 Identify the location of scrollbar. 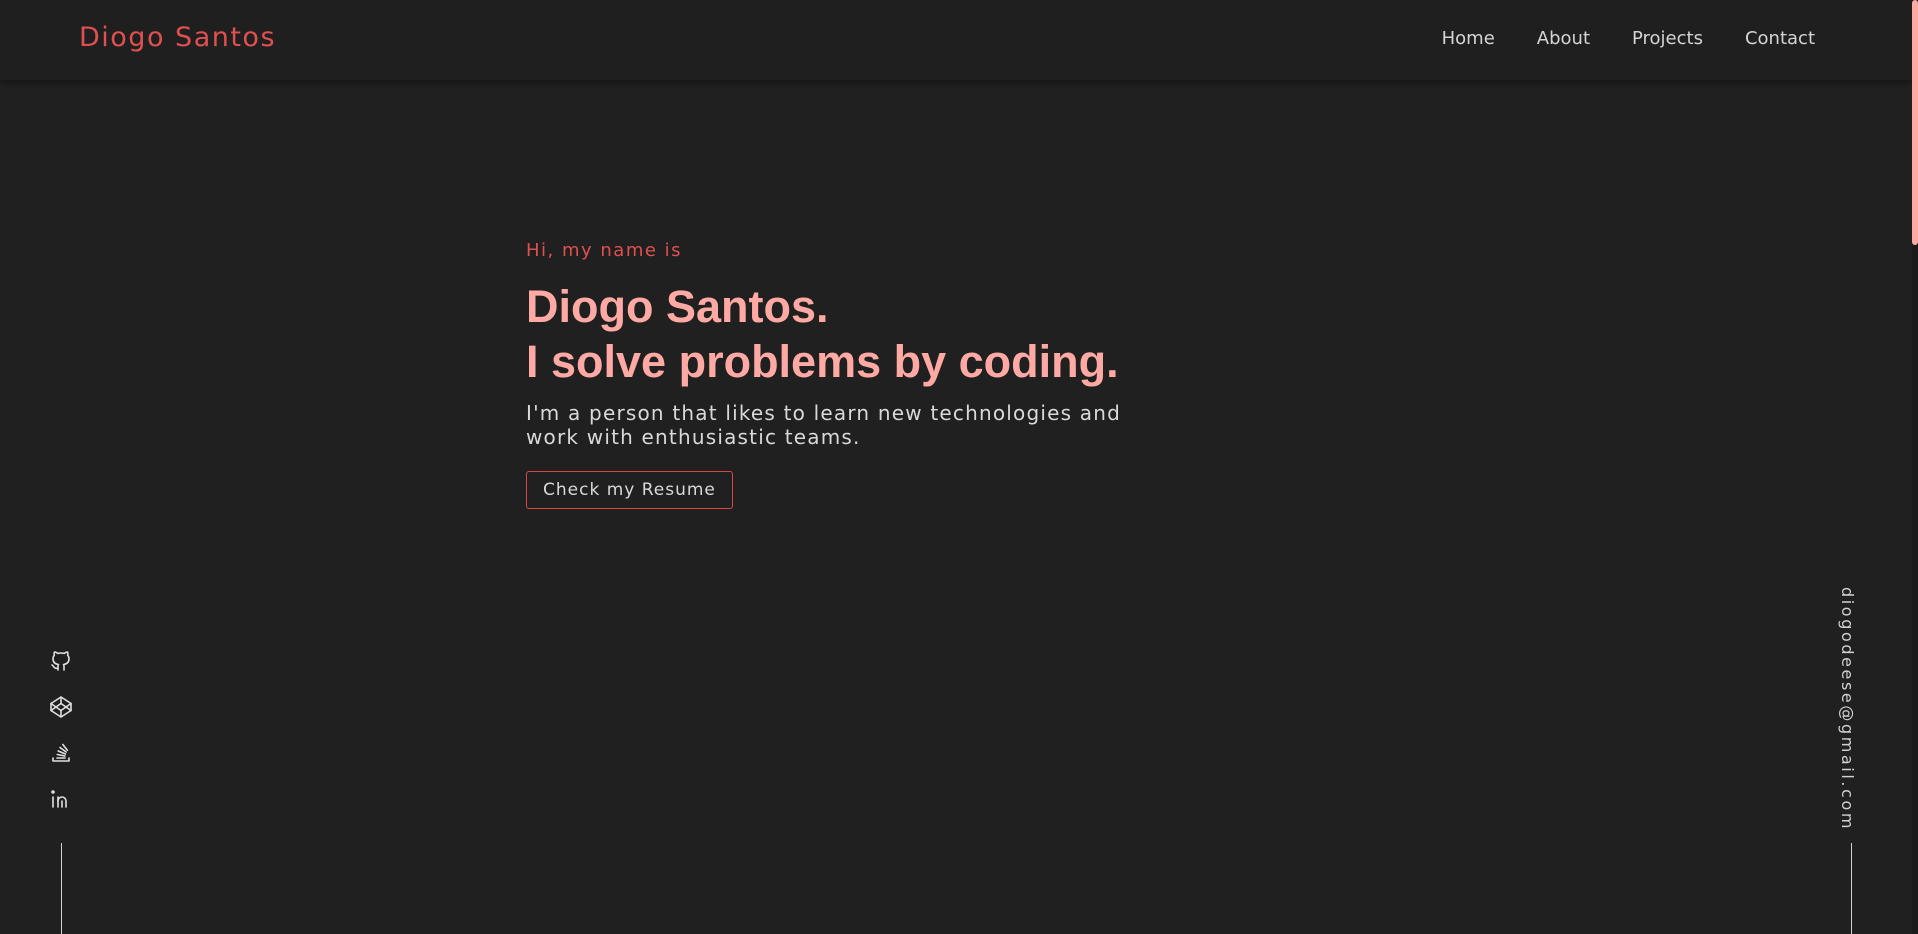
(1915, 467).